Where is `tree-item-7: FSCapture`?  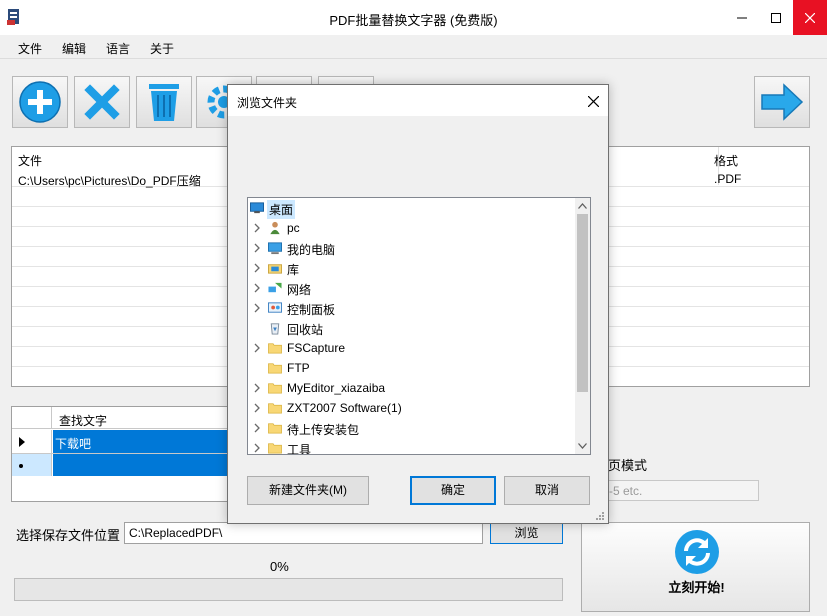 tree-item-7: FSCapture is located at coordinates (411, 348).